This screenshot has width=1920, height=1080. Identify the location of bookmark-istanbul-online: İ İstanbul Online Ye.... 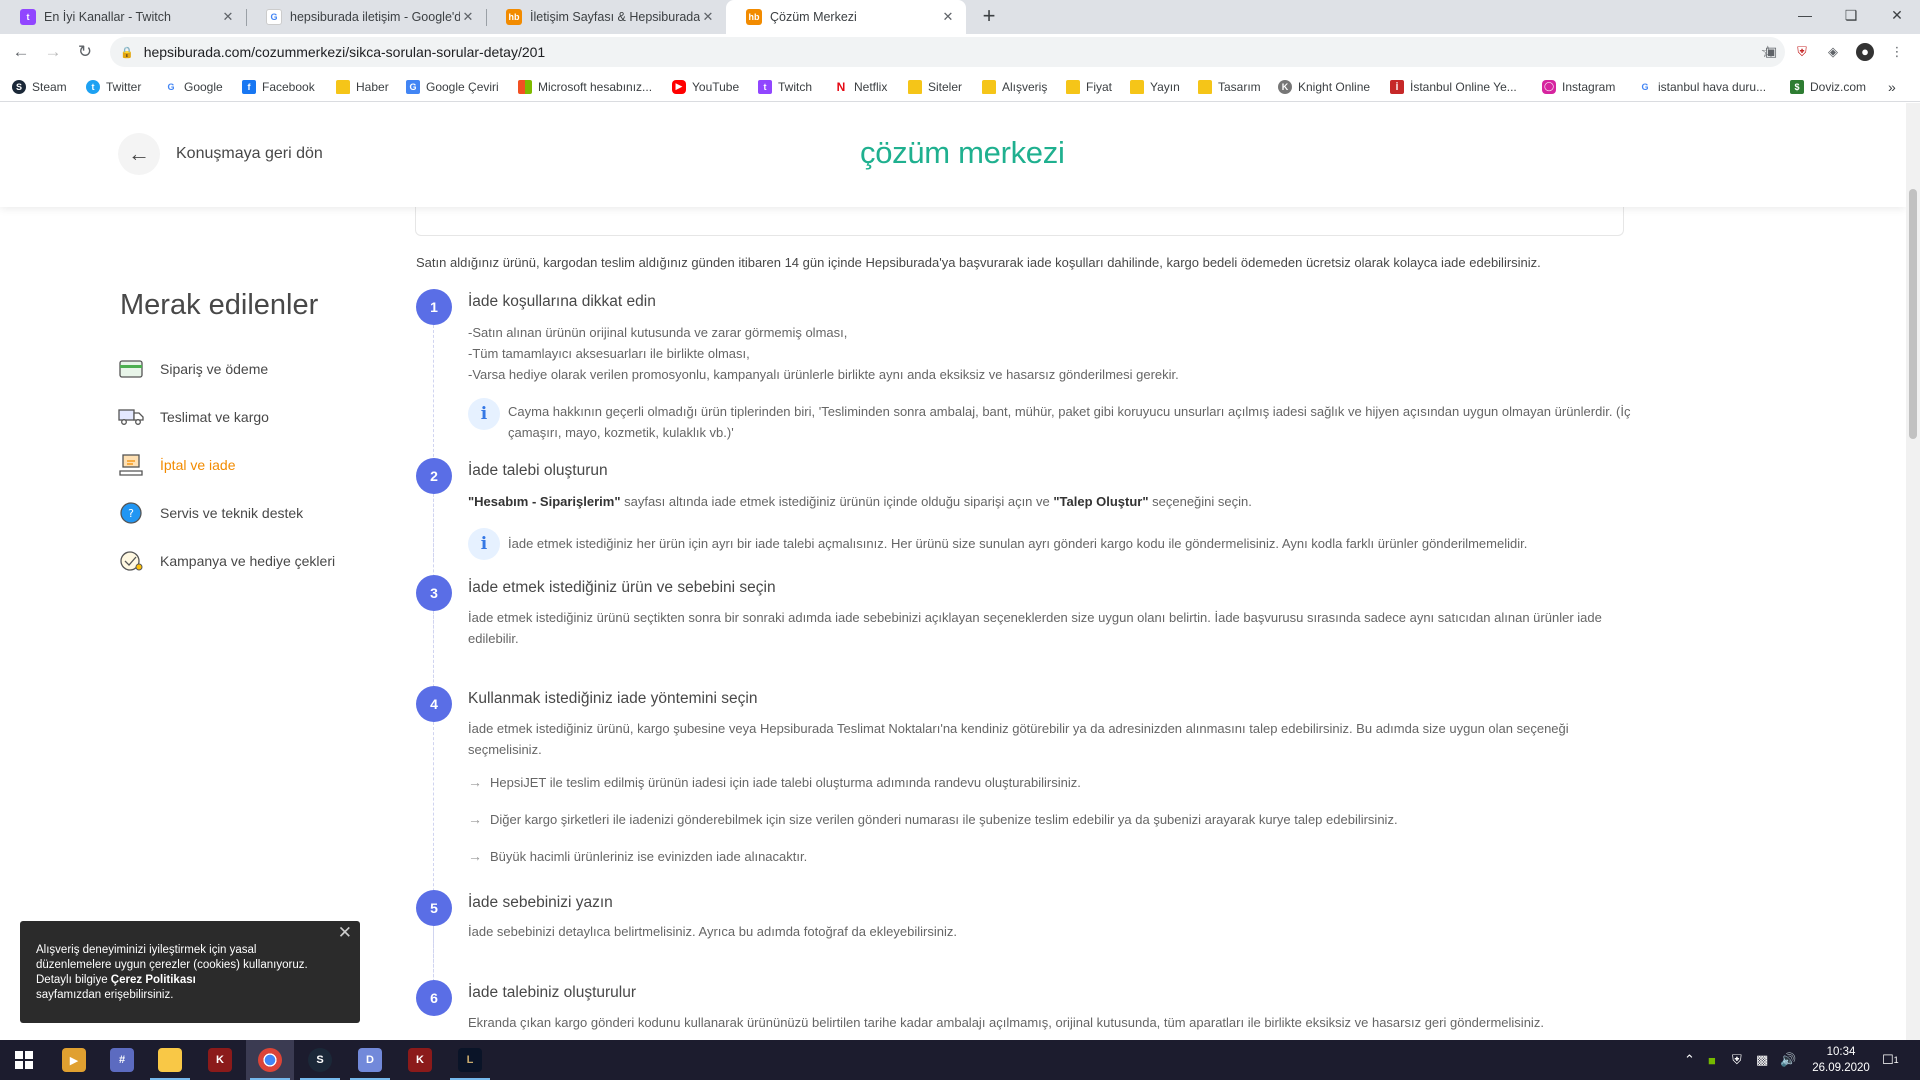
(1453, 86).